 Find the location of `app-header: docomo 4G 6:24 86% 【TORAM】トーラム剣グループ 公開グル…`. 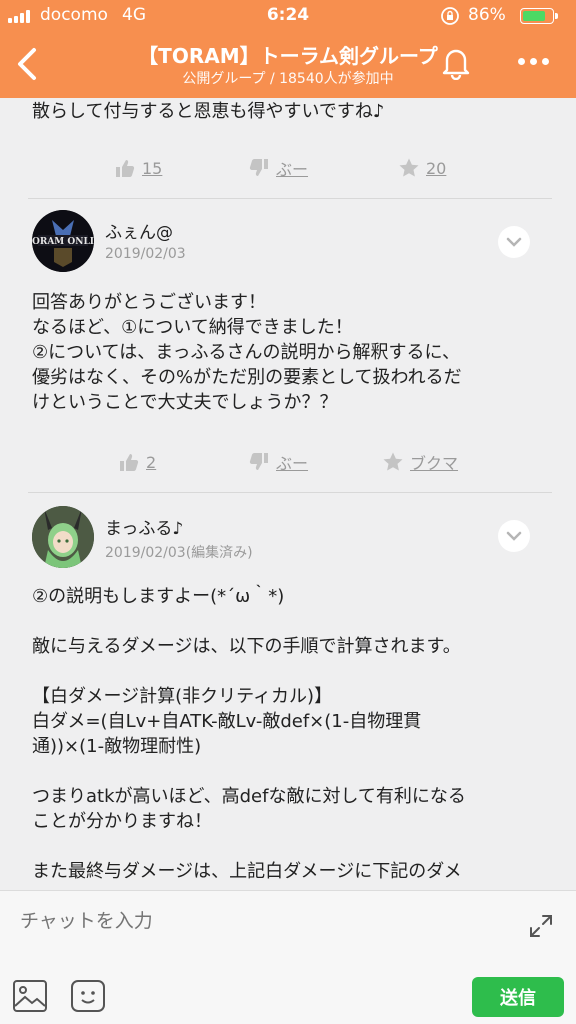

app-header: docomo 4G 6:24 86% 【TORAM】トーラム剣グループ 公開グル… is located at coordinates (288, 49).